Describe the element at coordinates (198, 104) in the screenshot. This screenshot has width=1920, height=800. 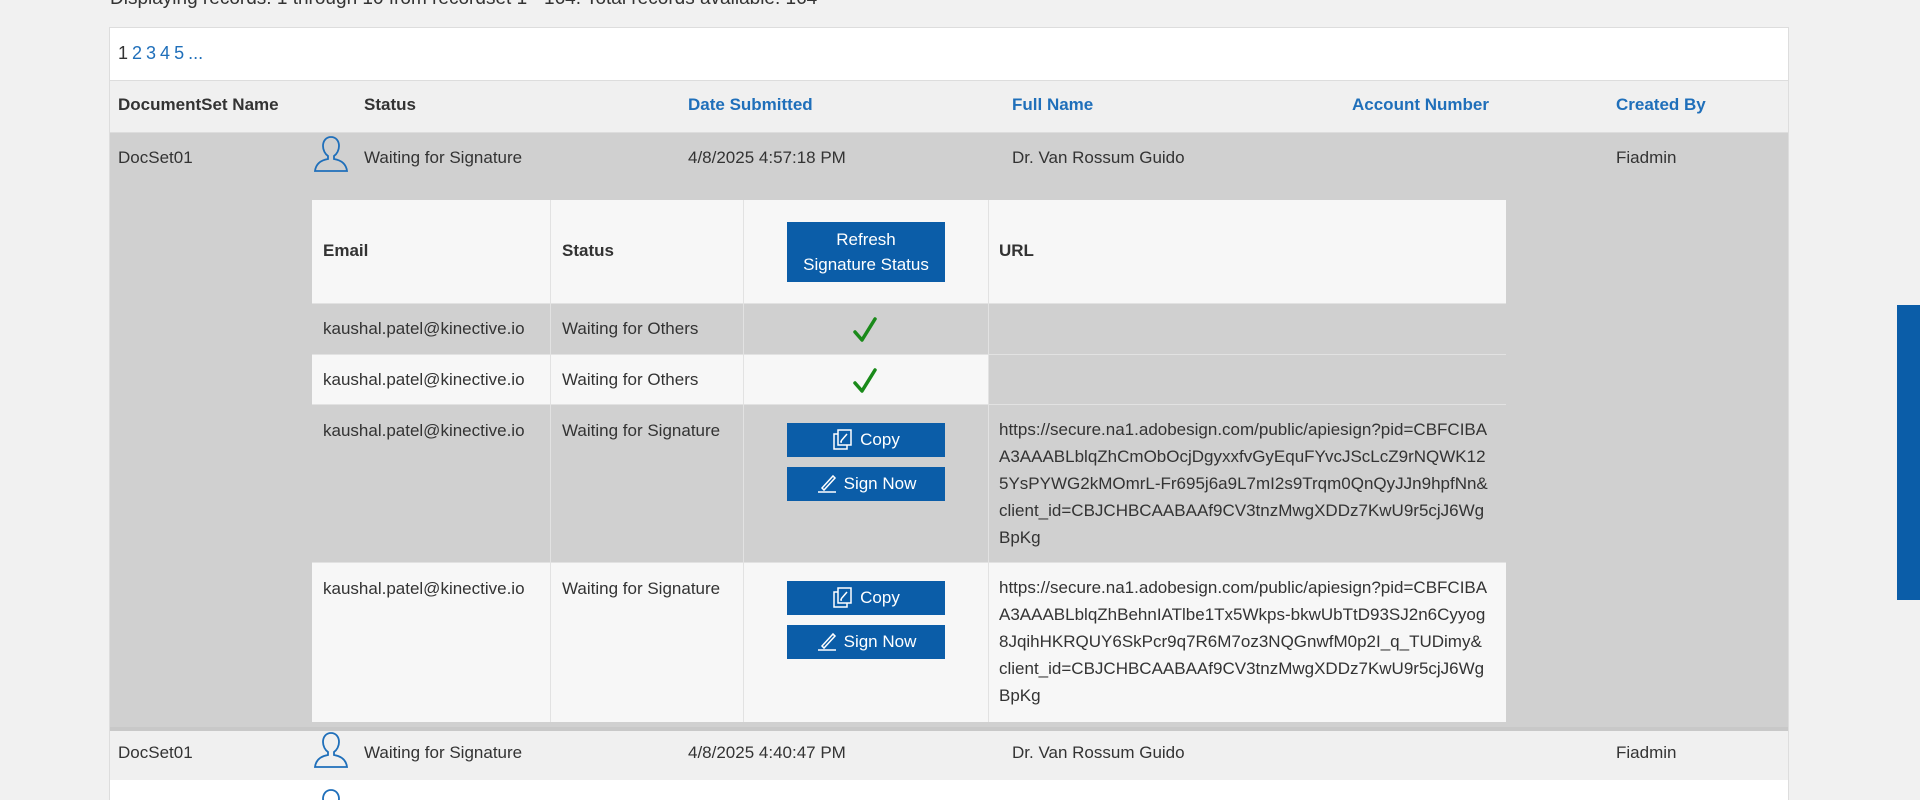
I see `col-docset-name: DocumentSet Name` at that location.